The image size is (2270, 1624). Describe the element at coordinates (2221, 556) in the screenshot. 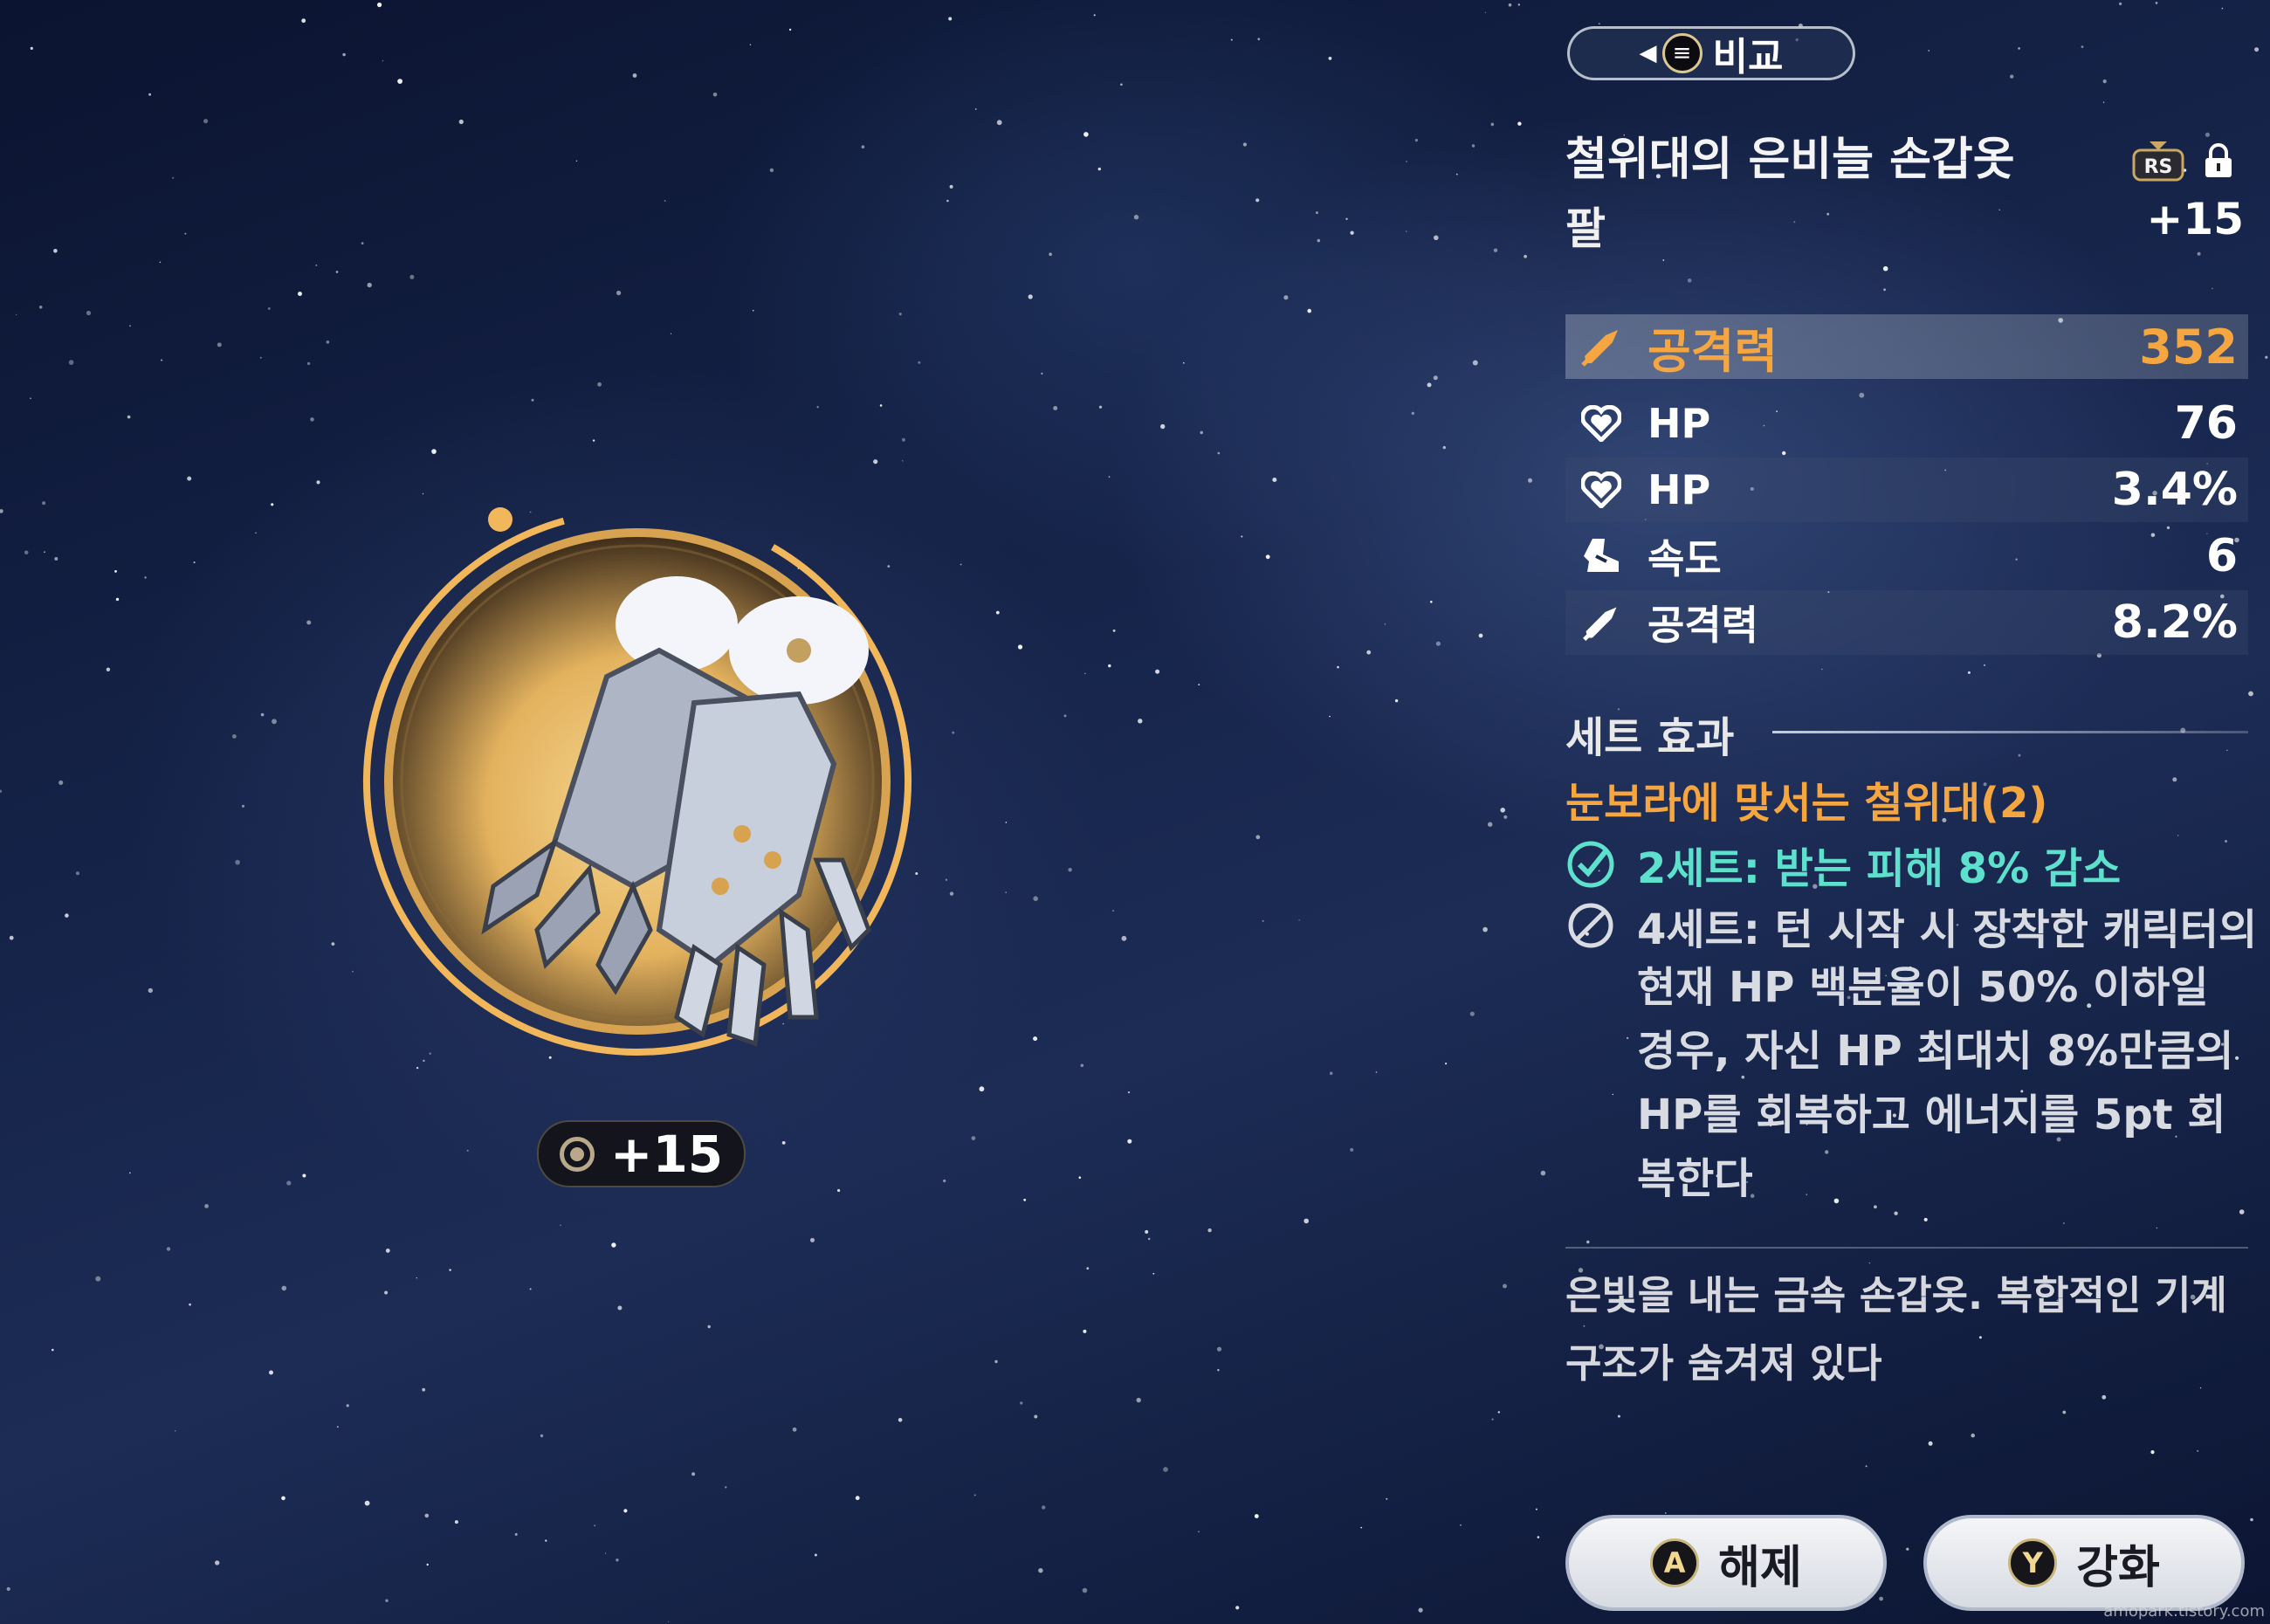

I see `stat-value: 6` at that location.